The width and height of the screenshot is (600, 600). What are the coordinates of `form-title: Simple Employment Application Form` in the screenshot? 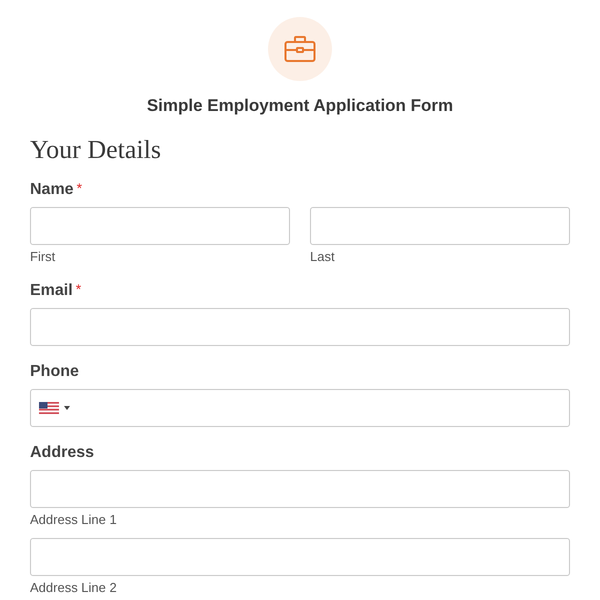 It's located at (300, 106).